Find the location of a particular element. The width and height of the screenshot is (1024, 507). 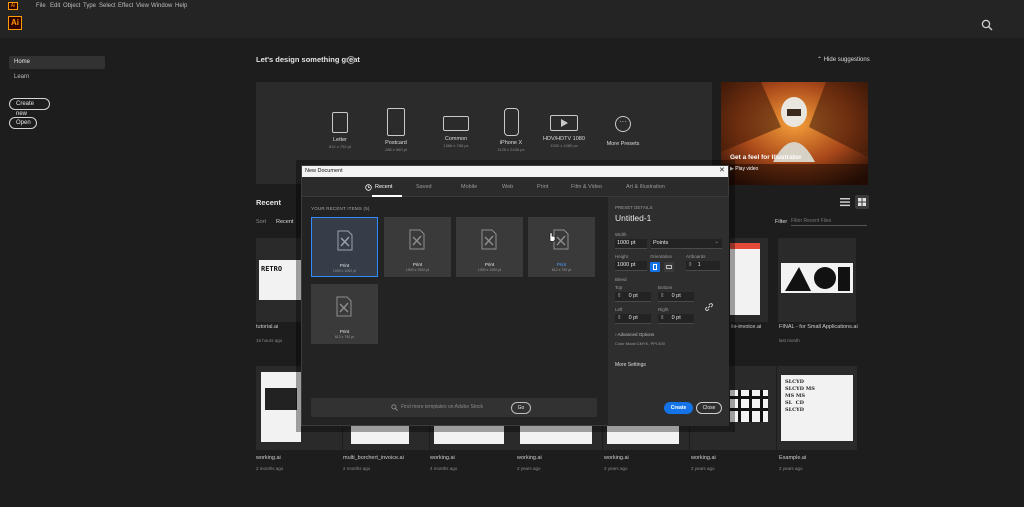

grid-view-icon is located at coordinates (862, 202).